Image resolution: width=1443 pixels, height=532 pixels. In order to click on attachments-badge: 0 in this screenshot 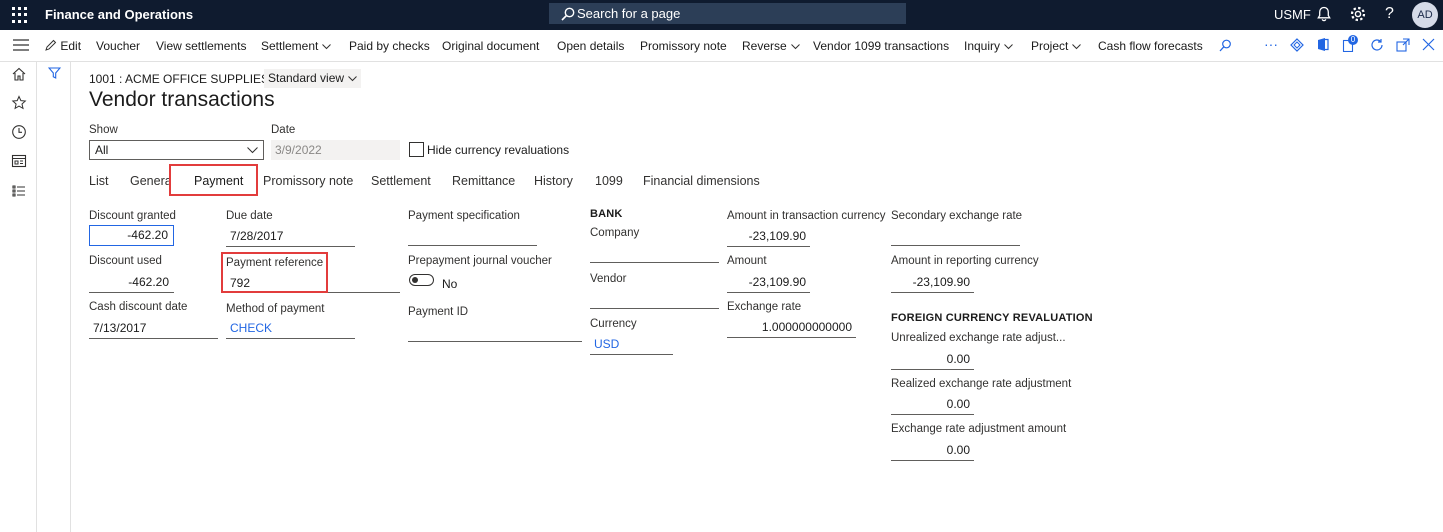, I will do `click(1353, 40)`.